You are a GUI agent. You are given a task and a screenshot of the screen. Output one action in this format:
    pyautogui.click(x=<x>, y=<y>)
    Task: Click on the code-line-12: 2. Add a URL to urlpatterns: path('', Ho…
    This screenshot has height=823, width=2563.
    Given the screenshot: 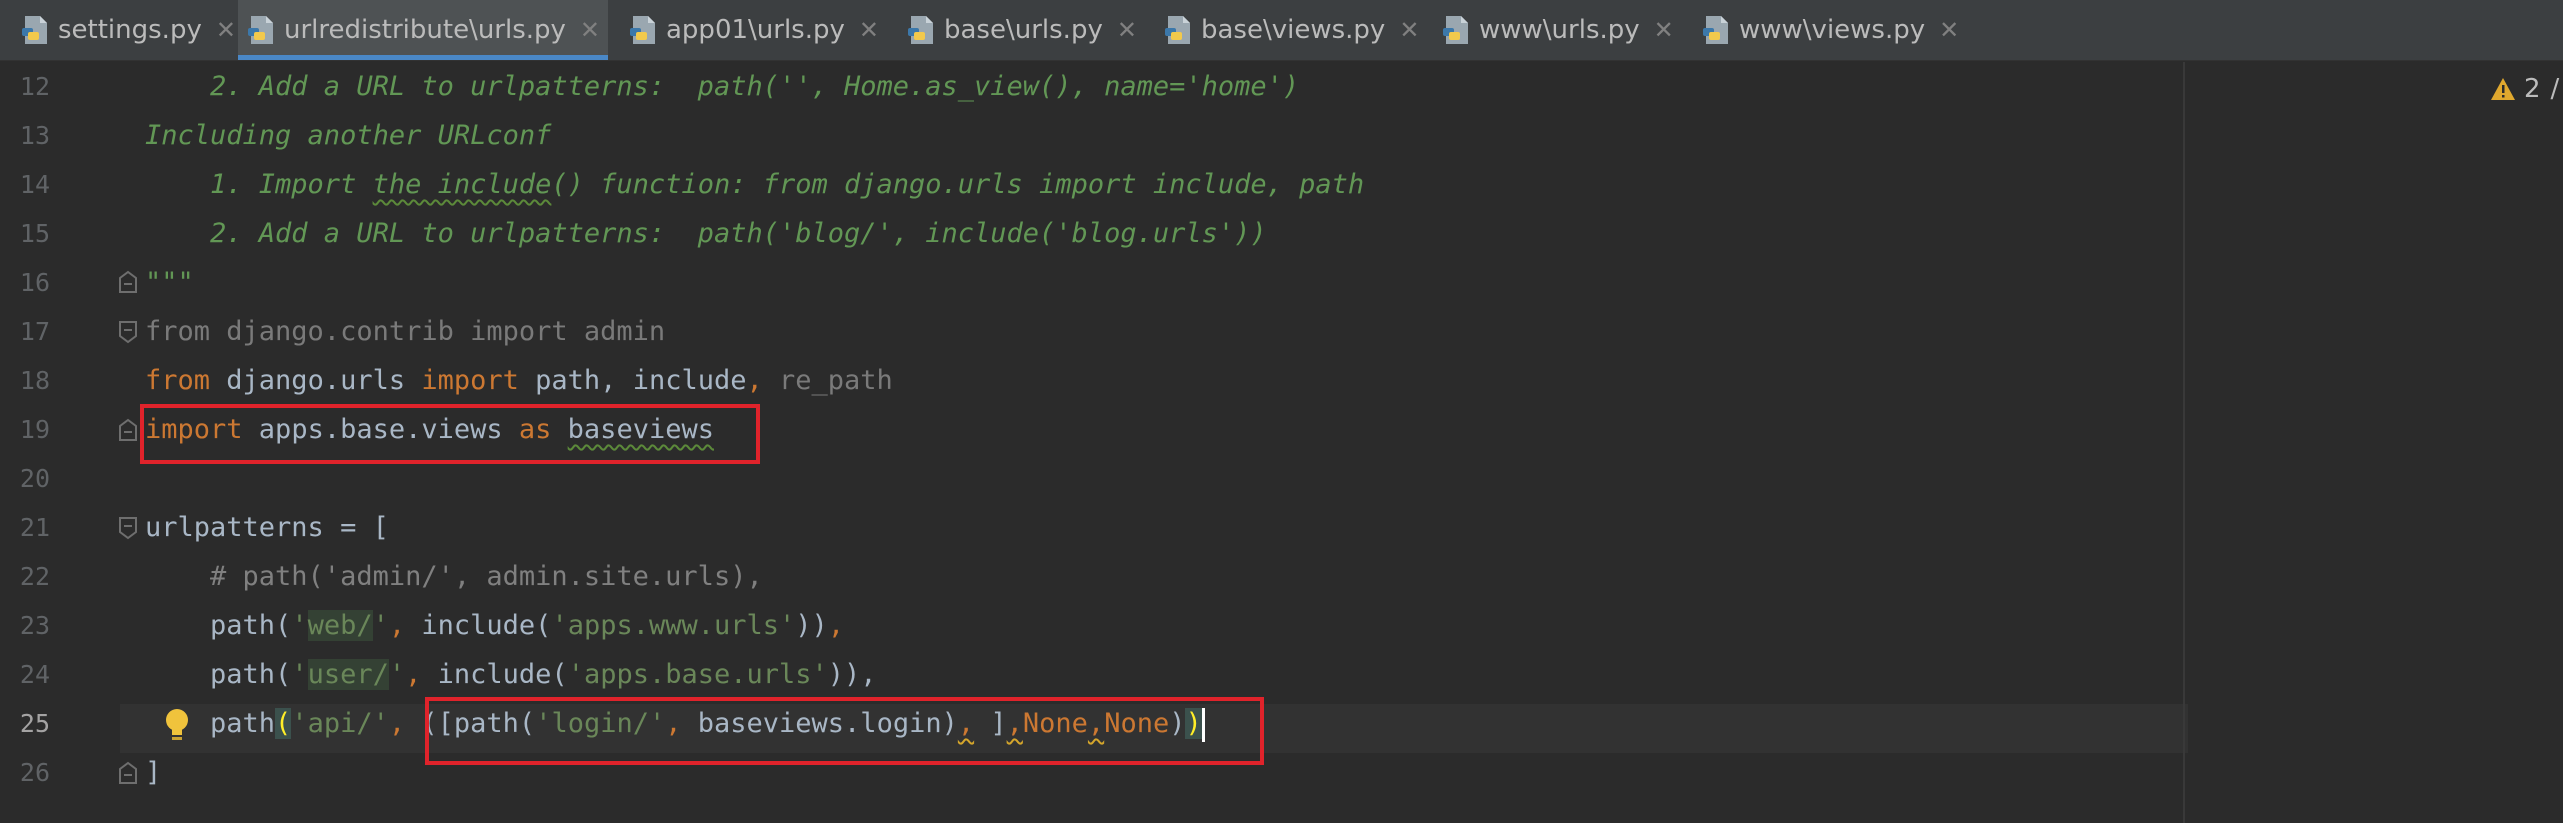 What is the action you would take?
    pyautogui.click(x=722, y=86)
    